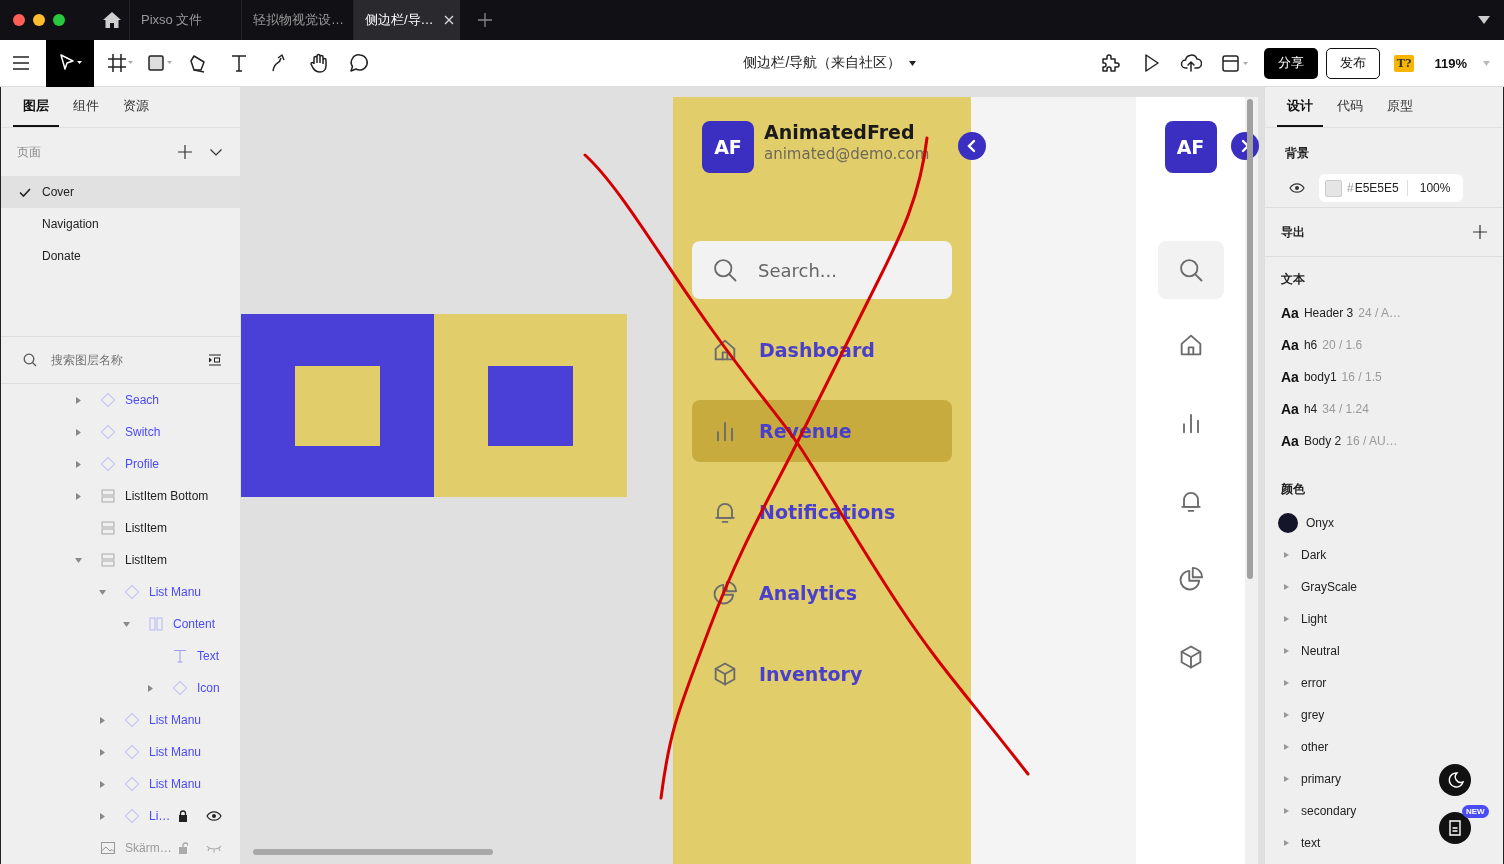 The image size is (1504, 864). What do you see at coordinates (180, 656) in the screenshot?
I see `text-layer-icon` at bounding box center [180, 656].